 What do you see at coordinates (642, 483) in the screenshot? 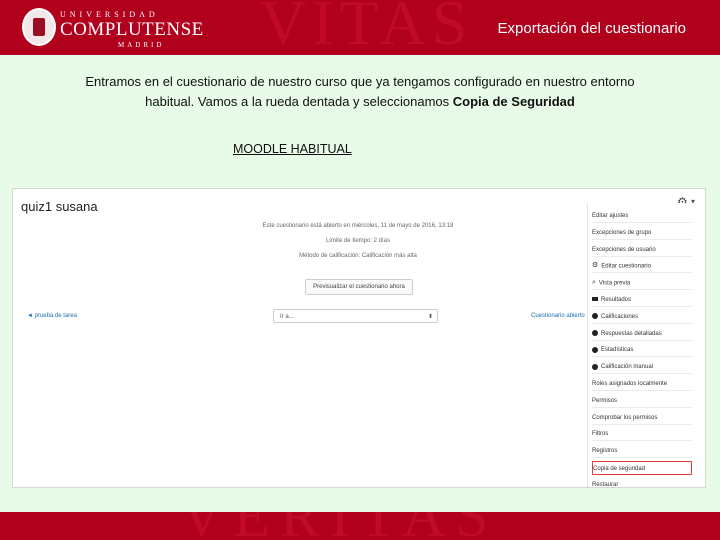
I see `menu-item: Restaurar` at bounding box center [642, 483].